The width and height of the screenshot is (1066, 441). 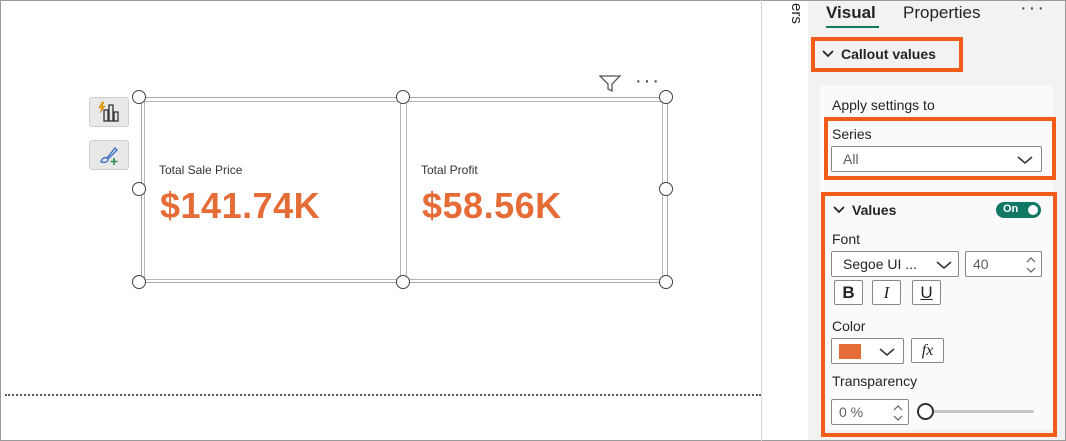 What do you see at coordinates (875, 381) in the screenshot?
I see `transparency-label: Transparency` at bounding box center [875, 381].